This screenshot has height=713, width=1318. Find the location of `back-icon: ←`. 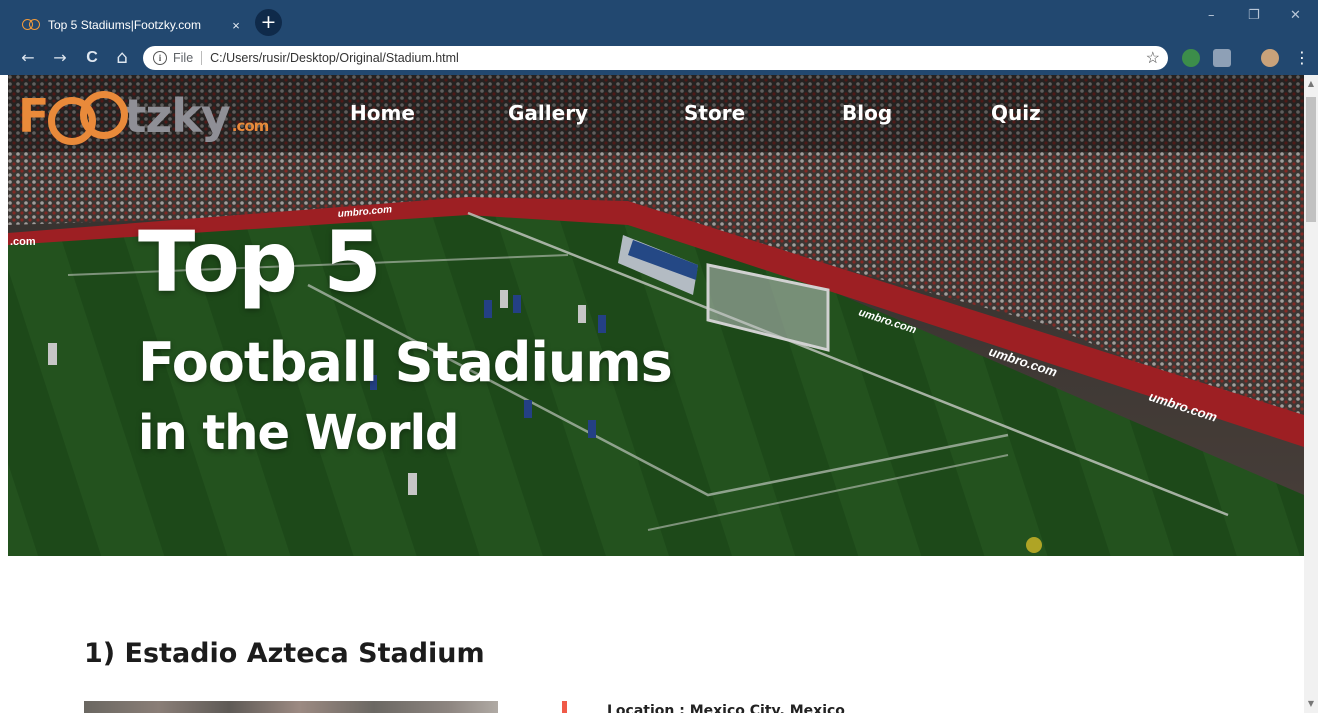

back-icon: ← is located at coordinates (28, 58).